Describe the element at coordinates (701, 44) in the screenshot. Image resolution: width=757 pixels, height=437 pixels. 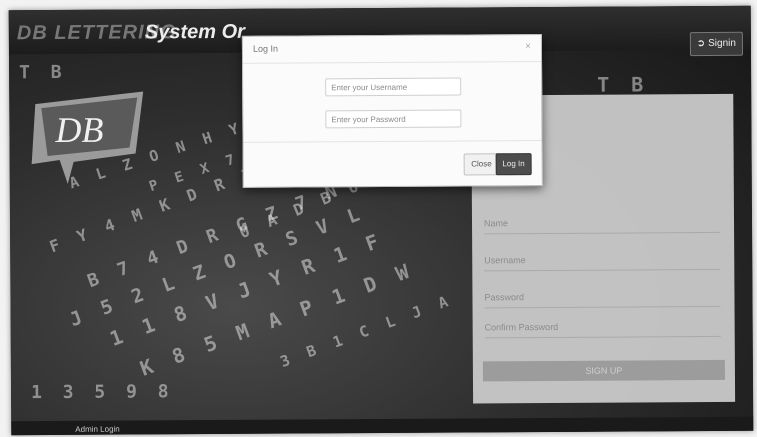
I see `signin-icon: ➲` at that location.